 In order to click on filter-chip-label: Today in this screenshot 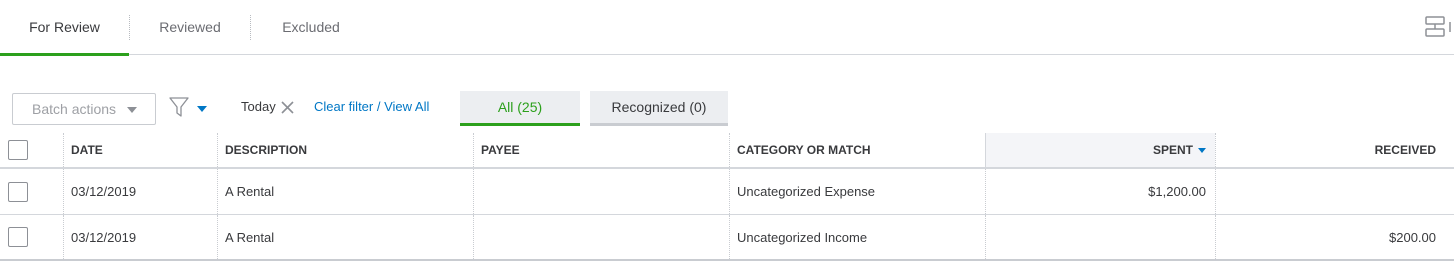, I will do `click(258, 106)`.